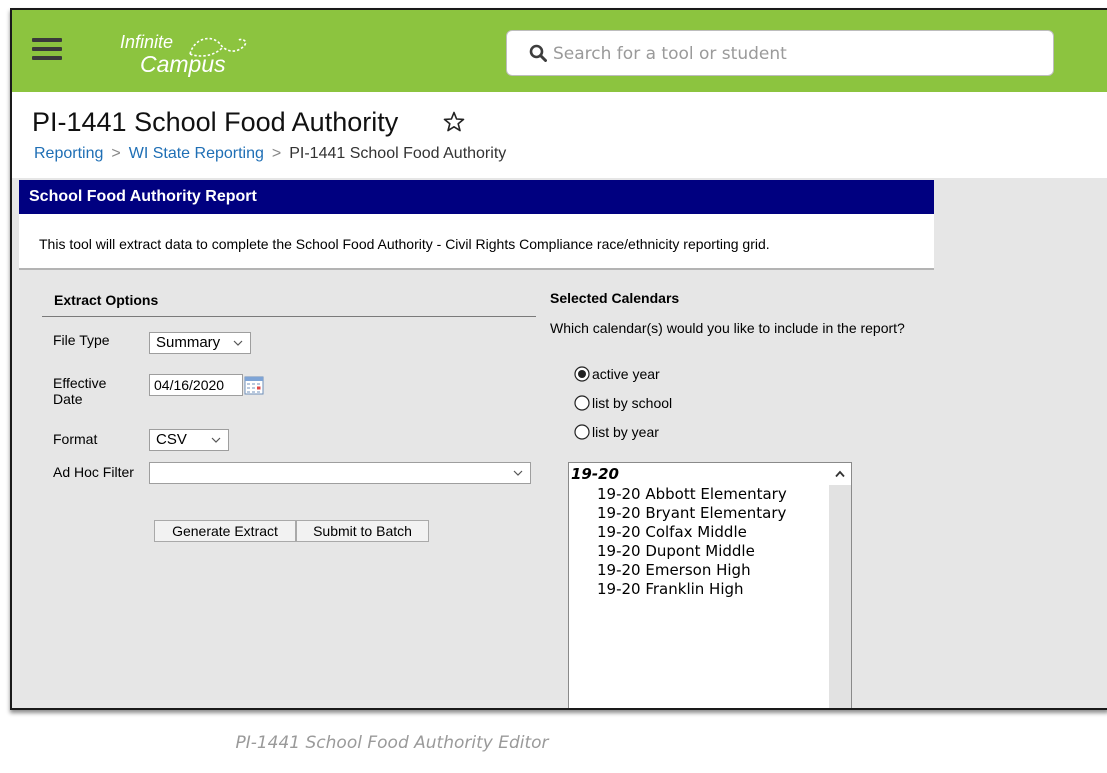  What do you see at coordinates (75, 439) in the screenshot?
I see `format-label: Format` at bounding box center [75, 439].